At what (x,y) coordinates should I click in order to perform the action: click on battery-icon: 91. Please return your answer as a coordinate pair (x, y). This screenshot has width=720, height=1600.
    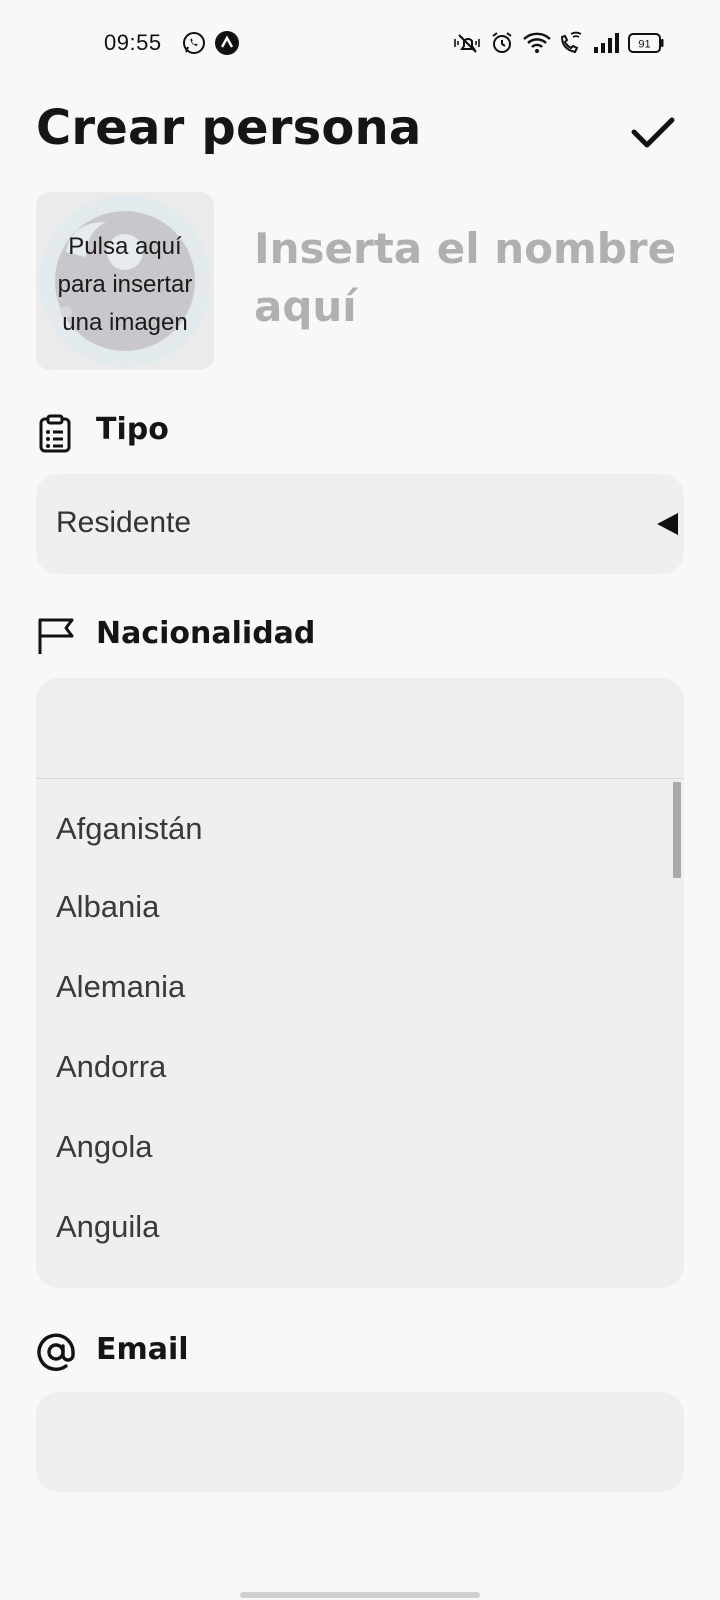
    Looking at the image, I should click on (646, 45).